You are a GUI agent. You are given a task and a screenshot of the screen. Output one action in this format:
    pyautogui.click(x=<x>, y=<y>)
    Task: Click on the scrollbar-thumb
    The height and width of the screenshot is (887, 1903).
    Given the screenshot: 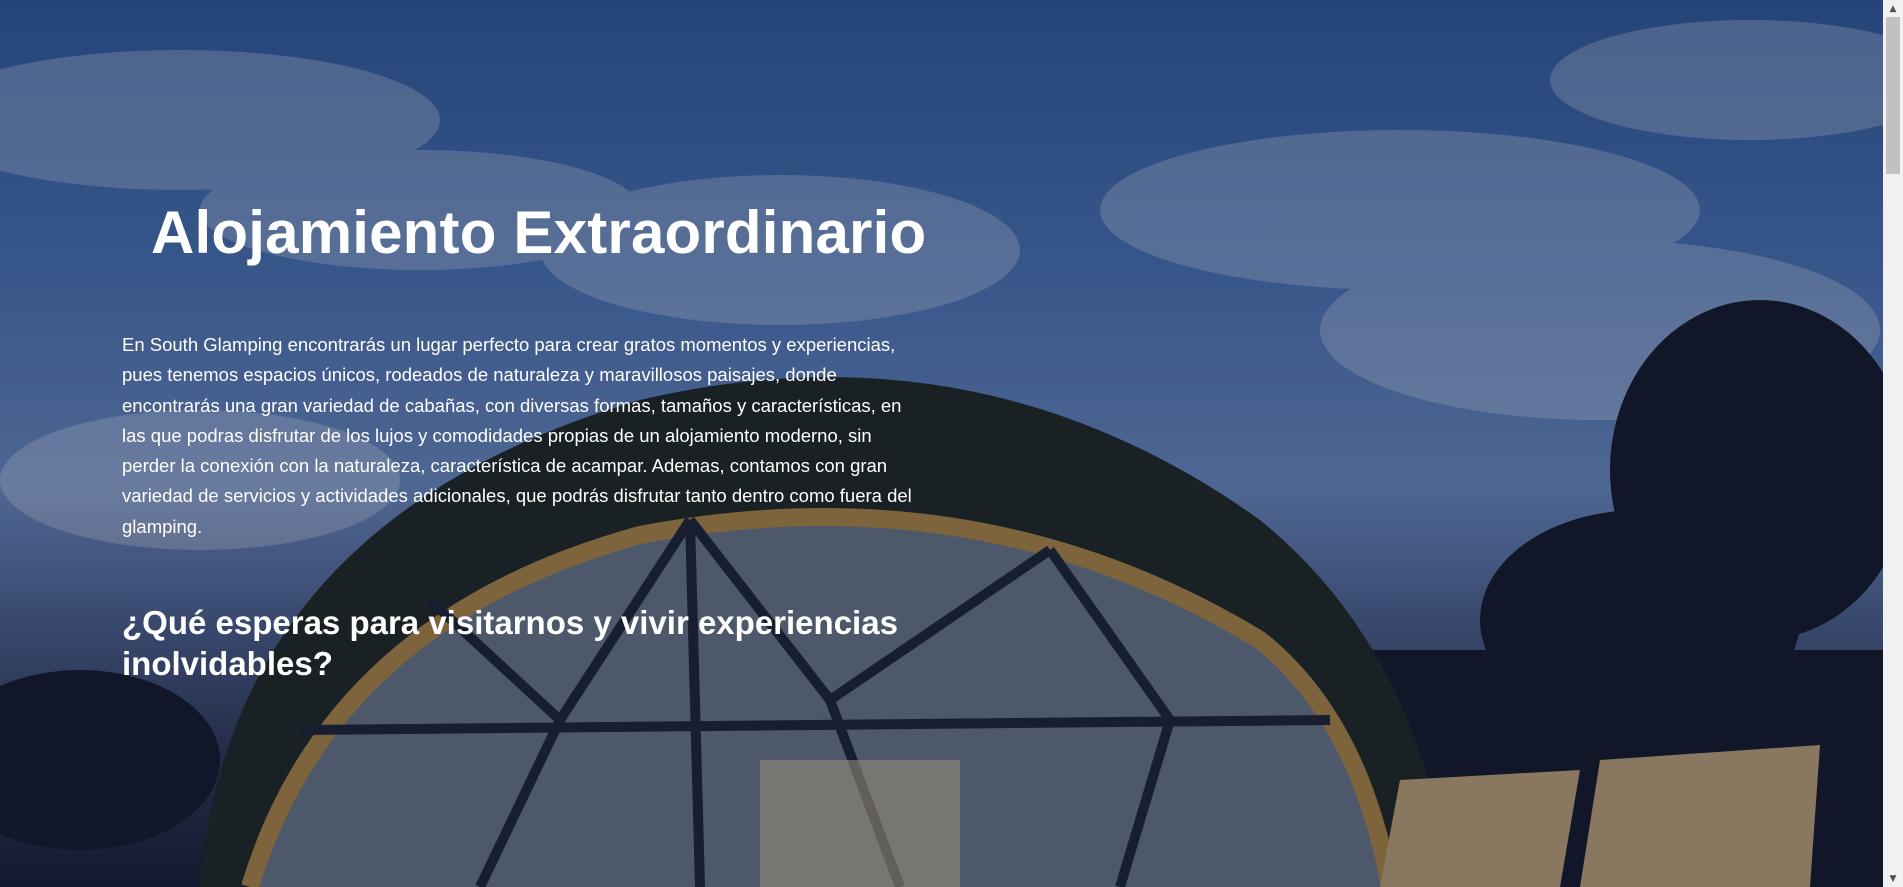 What is the action you would take?
    pyautogui.click(x=1893, y=95)
    